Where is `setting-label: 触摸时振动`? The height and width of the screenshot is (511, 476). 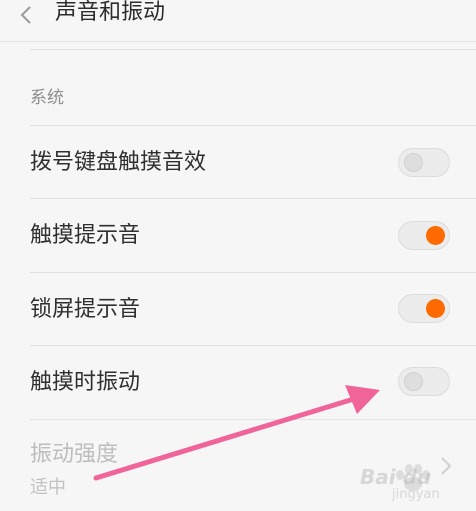
setting-label: 触摸时振动 is located at coordinates (85, 382).